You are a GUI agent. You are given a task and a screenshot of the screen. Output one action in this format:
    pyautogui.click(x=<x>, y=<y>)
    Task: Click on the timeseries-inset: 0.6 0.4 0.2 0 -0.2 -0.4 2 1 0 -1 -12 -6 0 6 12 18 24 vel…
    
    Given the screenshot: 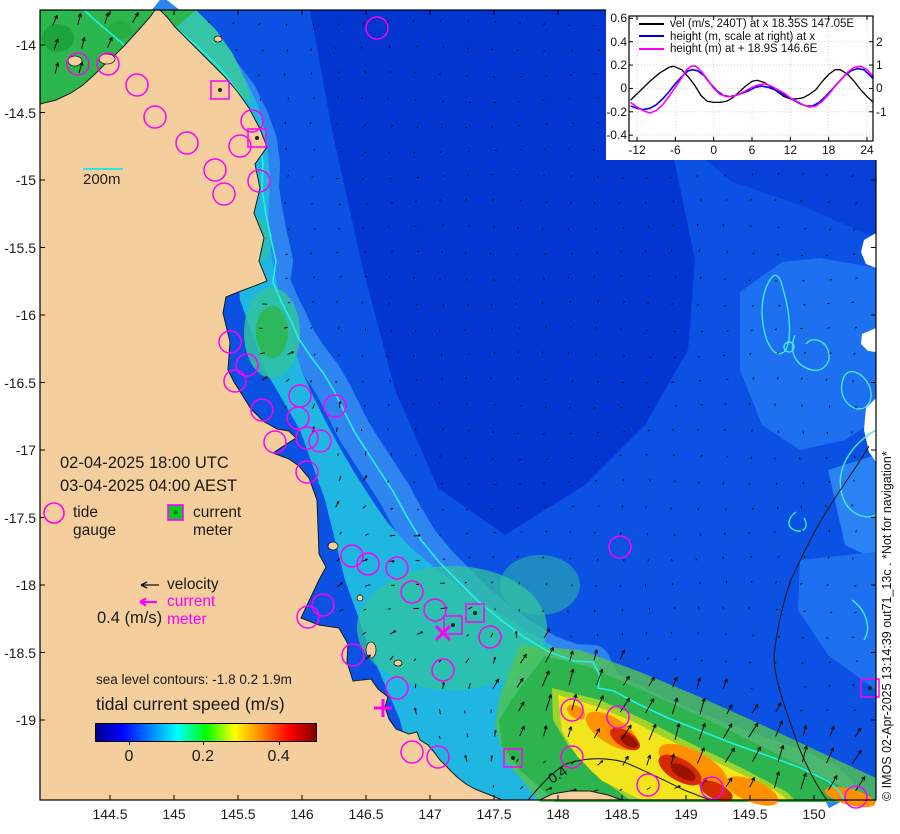 What is the action you would take?
    pyautogui.click(x=751, y=83)
    